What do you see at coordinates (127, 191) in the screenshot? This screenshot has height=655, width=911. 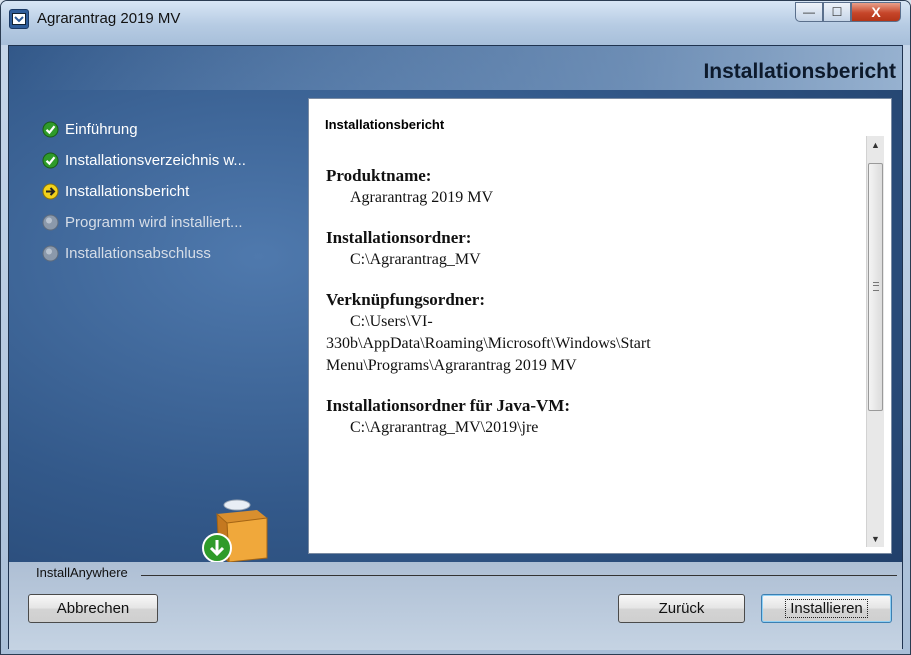 I see `step-label: Installationsbericht` at bounding box center [127, 191].